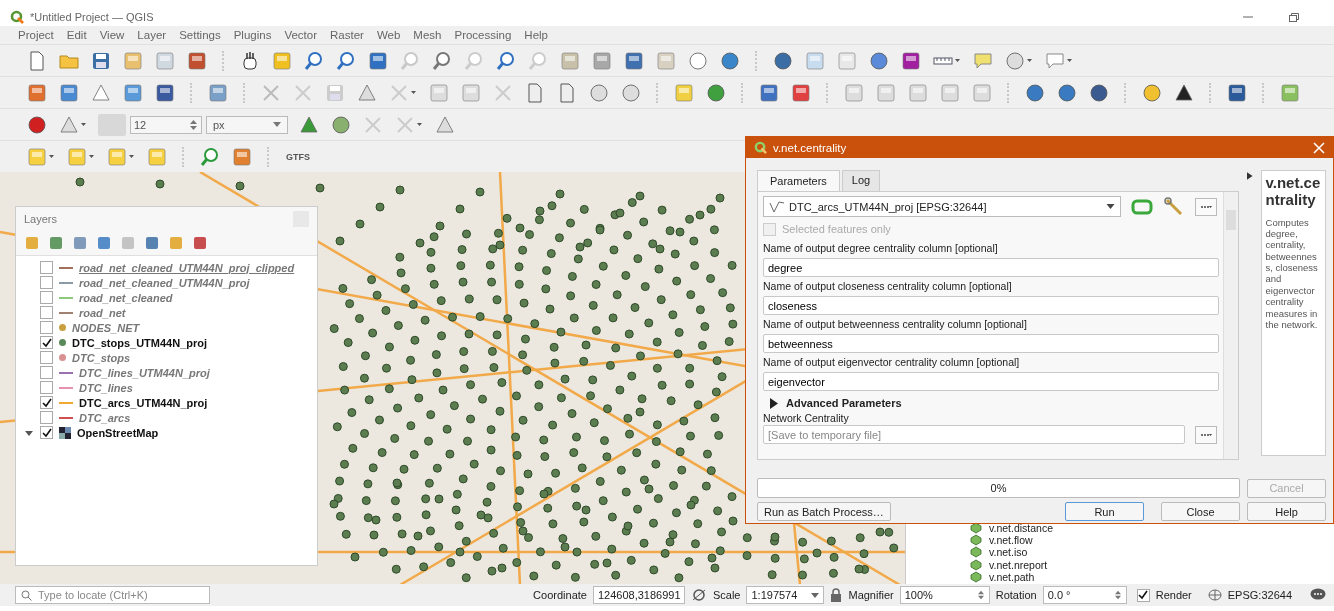 The height and width of the screenshot is (611, 1334). I want to click on window-title: *Untitled Project — QGIS, so click(92, 17).